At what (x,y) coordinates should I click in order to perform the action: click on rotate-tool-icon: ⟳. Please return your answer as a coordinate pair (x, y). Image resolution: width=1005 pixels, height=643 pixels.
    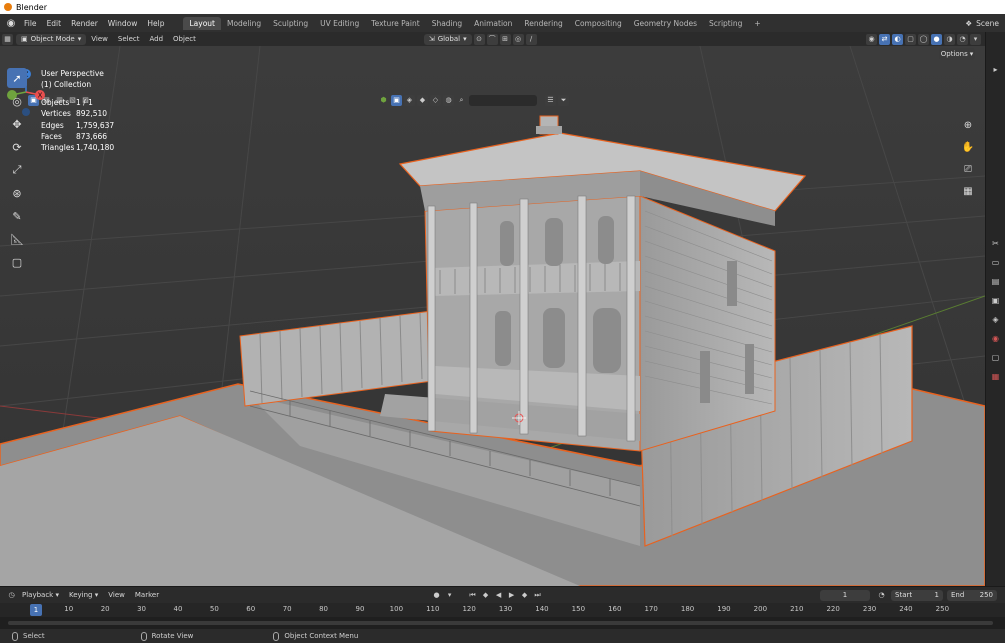
    Looking at the image, I should click on (17, 147).